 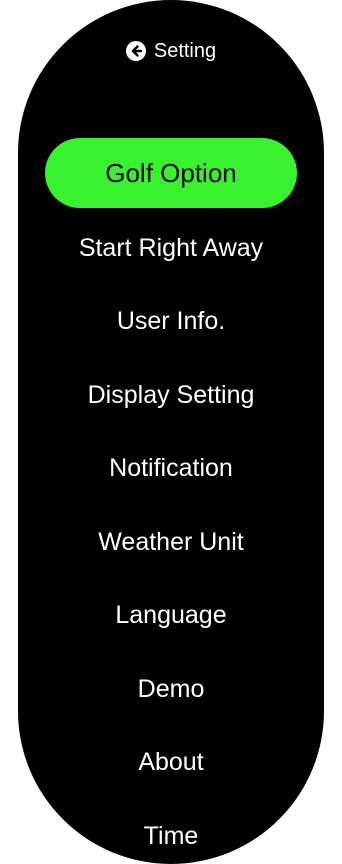 What do you see at coordinates (171, 249) in the screenshot?
I see `menu-item-start-right-away: Start Right Away` at bounding box center [171, 249].